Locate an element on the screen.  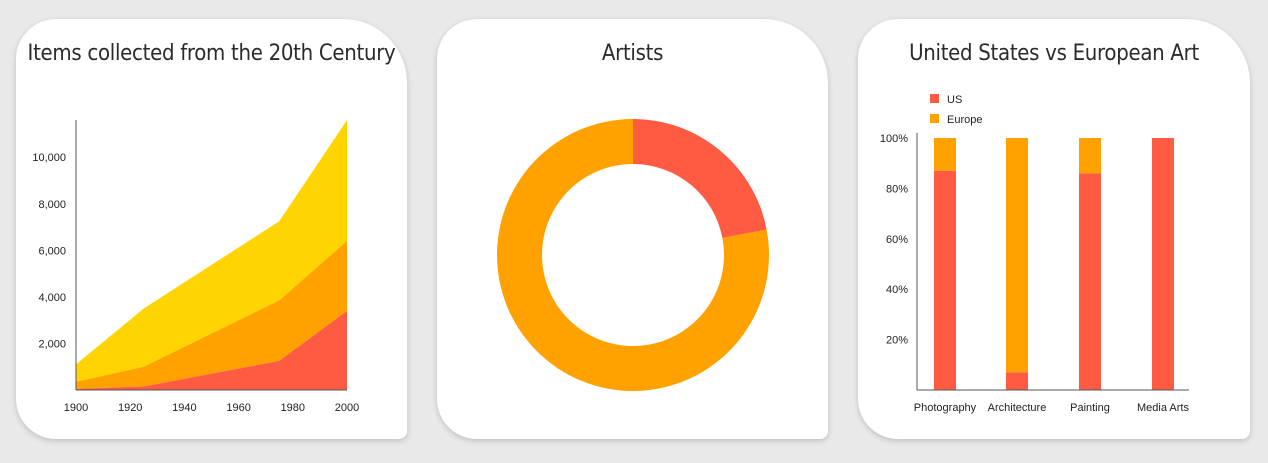
bar-europe-architecture is located at coordinates (1017, 255).